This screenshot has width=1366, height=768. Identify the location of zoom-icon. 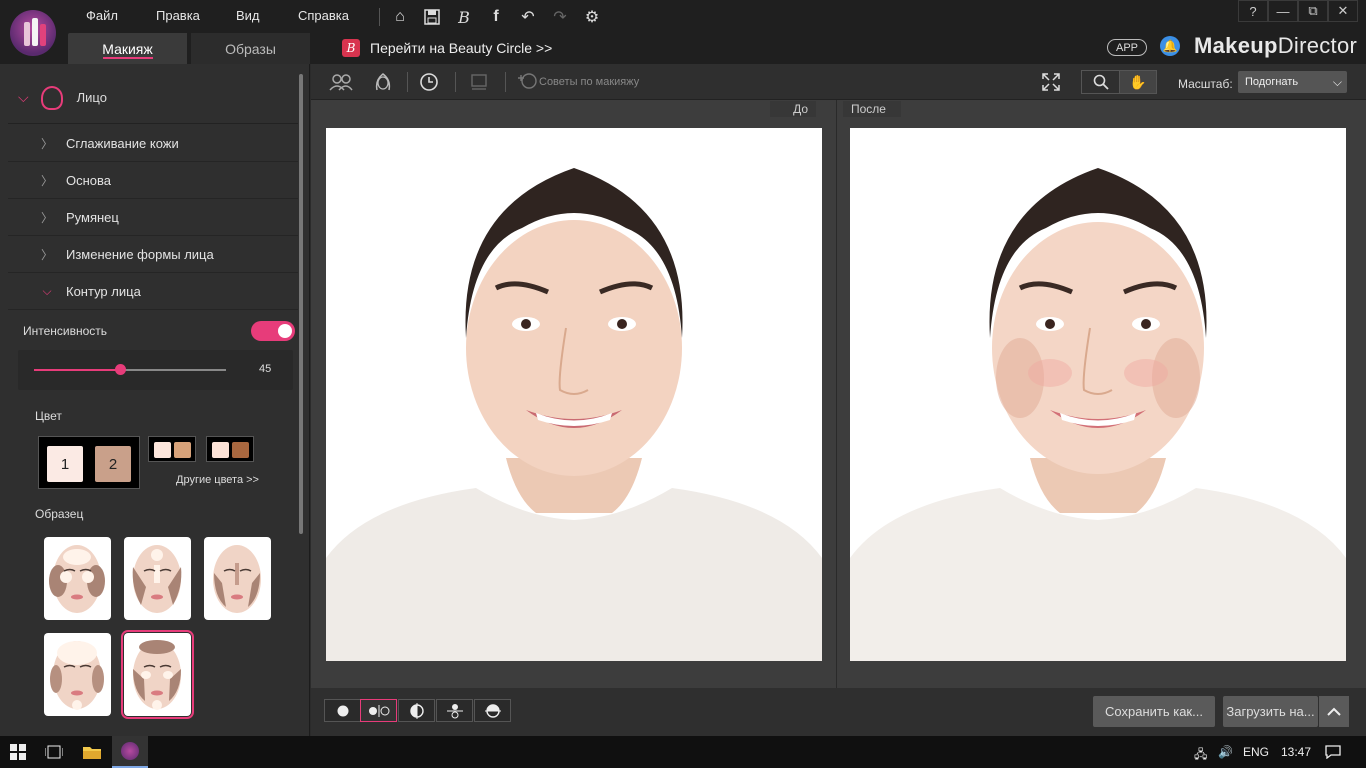
(1100, 82).